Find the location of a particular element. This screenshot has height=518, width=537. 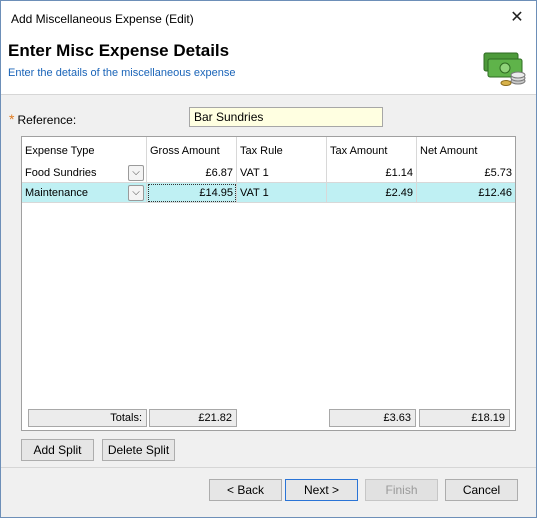

table-row-selected: Maintenance ⌵ £14.95 VAT 1 £2.49 £12.46 is located at coordinates (268, 193).